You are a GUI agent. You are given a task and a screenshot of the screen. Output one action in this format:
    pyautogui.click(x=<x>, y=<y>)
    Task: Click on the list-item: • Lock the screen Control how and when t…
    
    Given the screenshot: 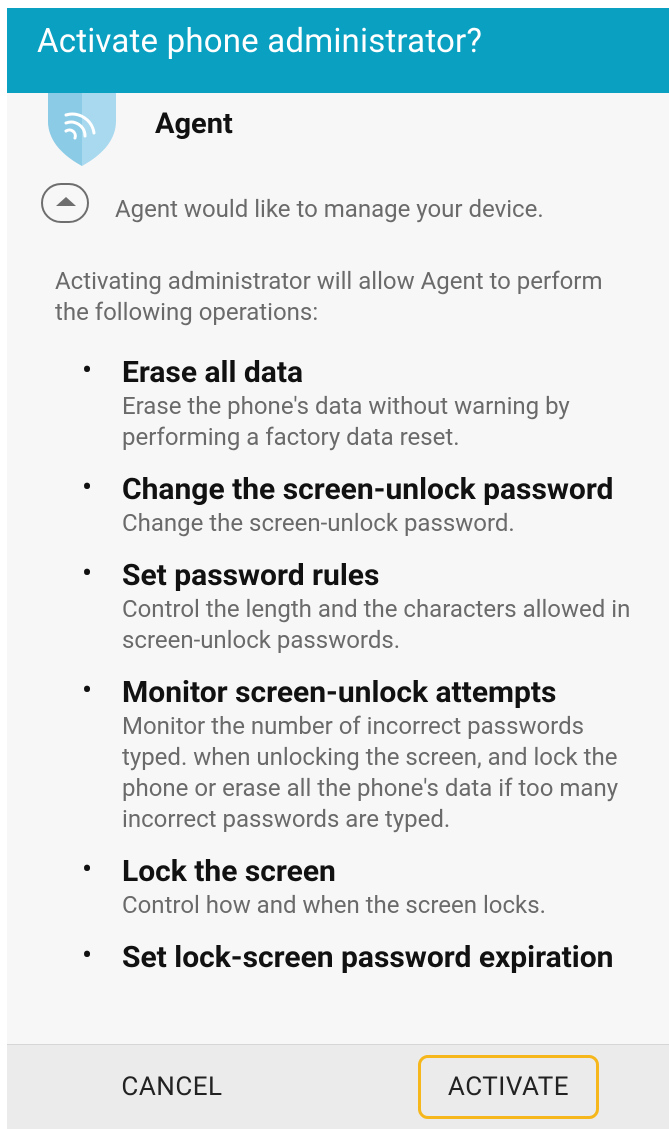 What is the action you would take?
    pyautogui.click(x=338, y=887)
    